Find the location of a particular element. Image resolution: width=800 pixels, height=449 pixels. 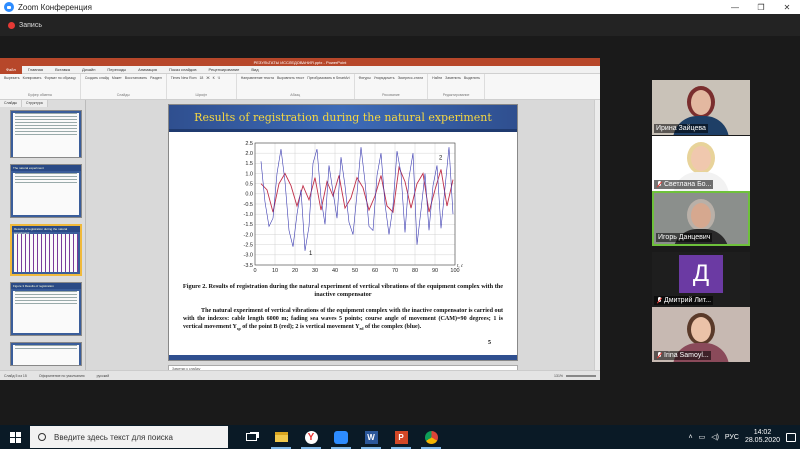

ribbon-command: Преобразовать в SmartArt is located at coordinates (328, 78).